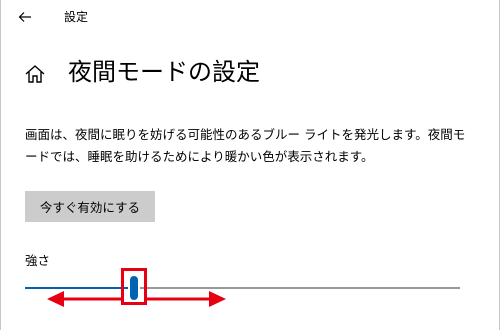  I want to click on right-arrow-icon, so click(185, 299).